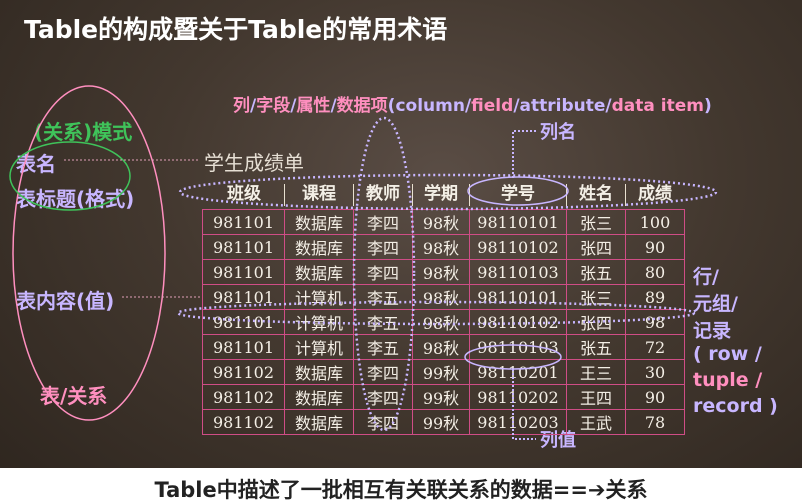  I want to click on column-ellipse, so click(384, 274).